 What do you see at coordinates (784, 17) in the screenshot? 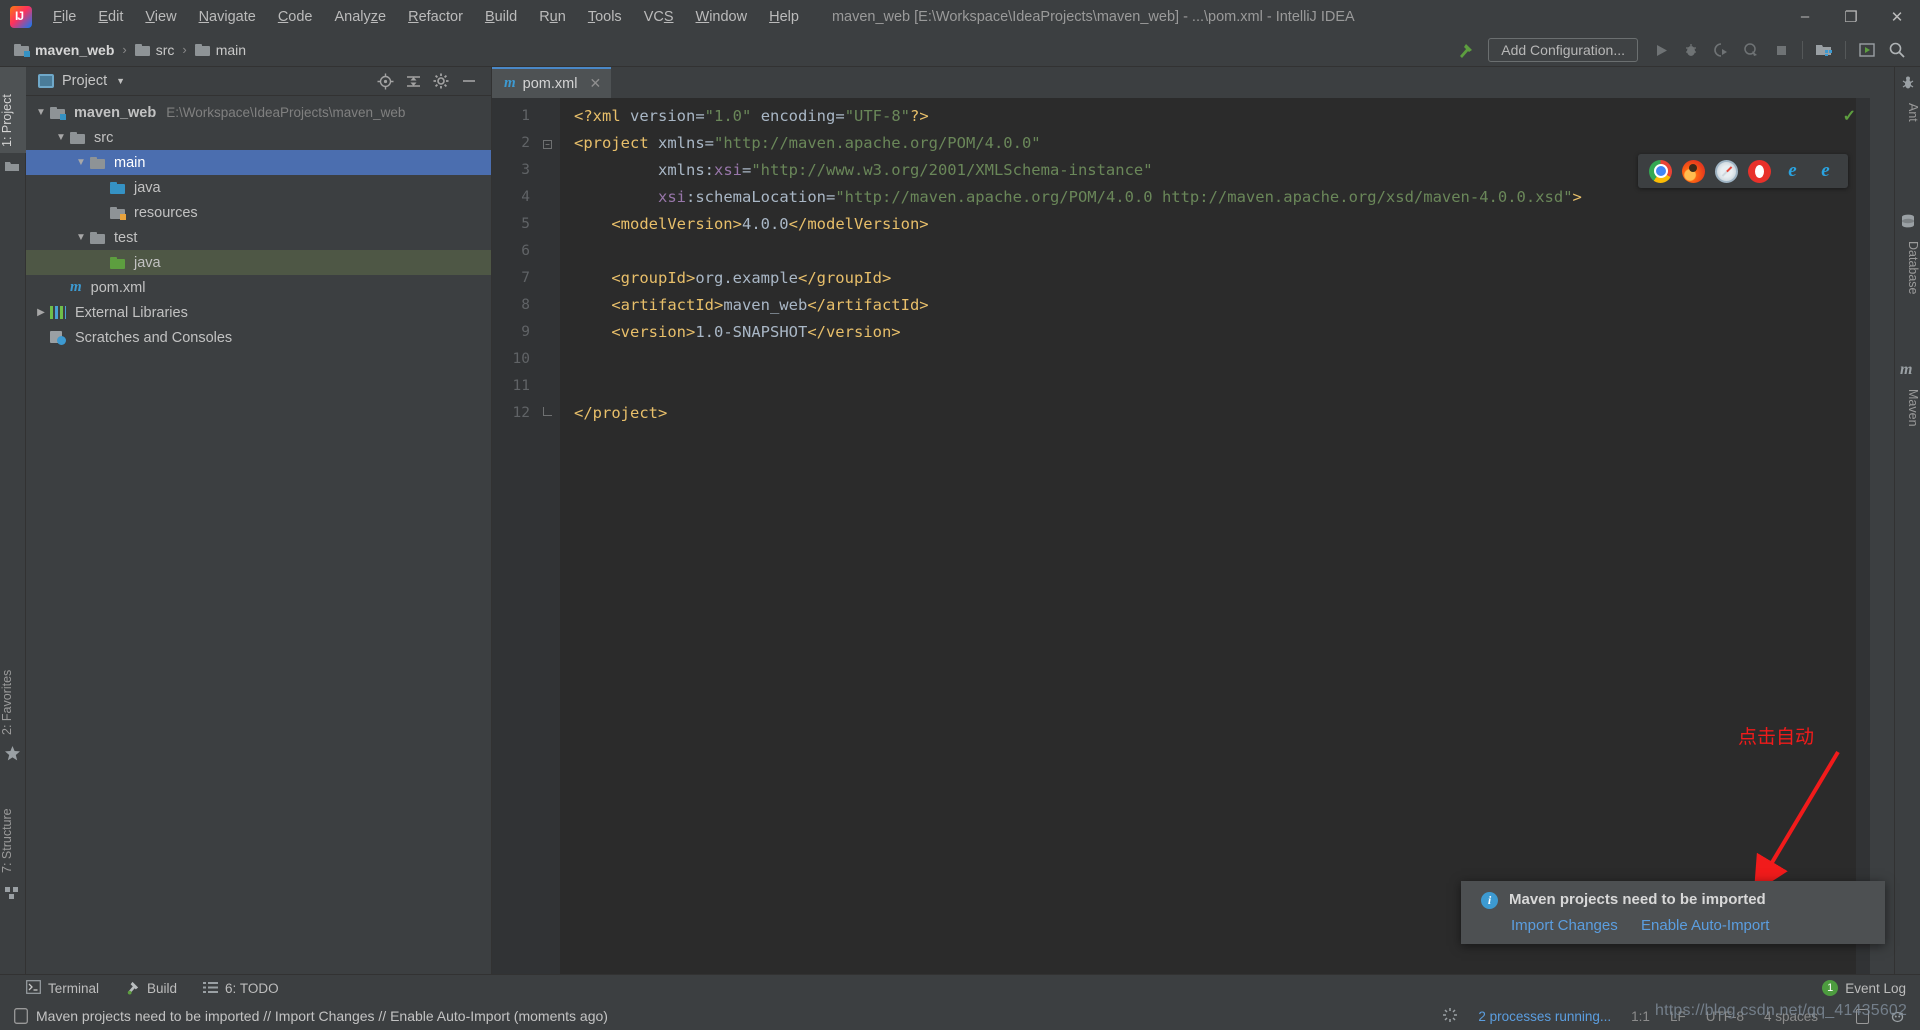
I see `menu-help: Help` at bounding box center [784, 17].